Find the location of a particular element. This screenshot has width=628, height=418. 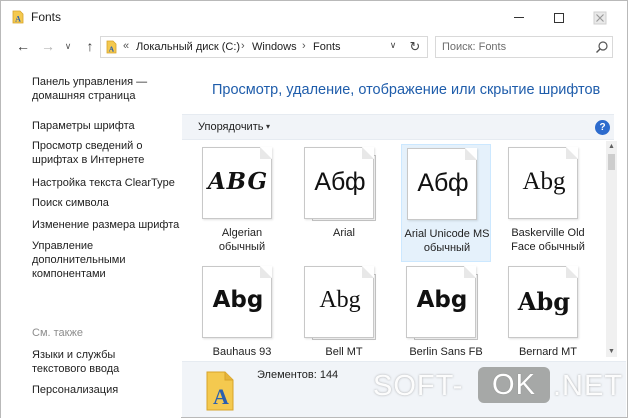

font-tile-bauhaus-93: Abg Bauhaus 93 is located at coordinates (242, 310).